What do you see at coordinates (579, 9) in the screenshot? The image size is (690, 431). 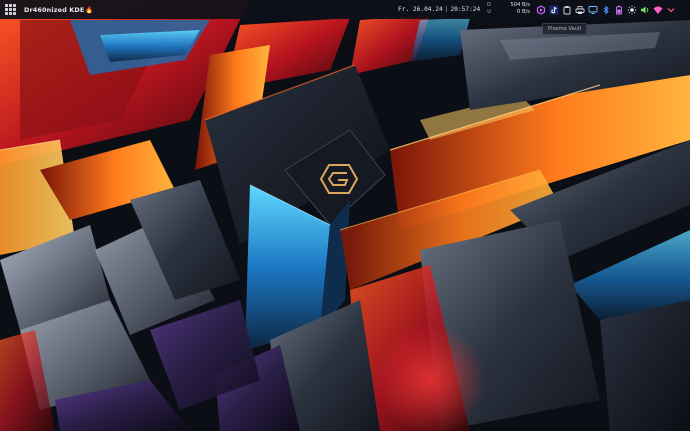 I see `printer-icon` at bounding box center [579, 9].